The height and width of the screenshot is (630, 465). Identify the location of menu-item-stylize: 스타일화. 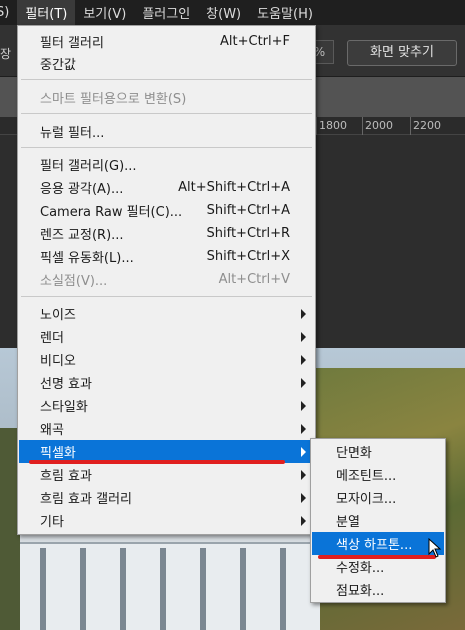
(166, 405).